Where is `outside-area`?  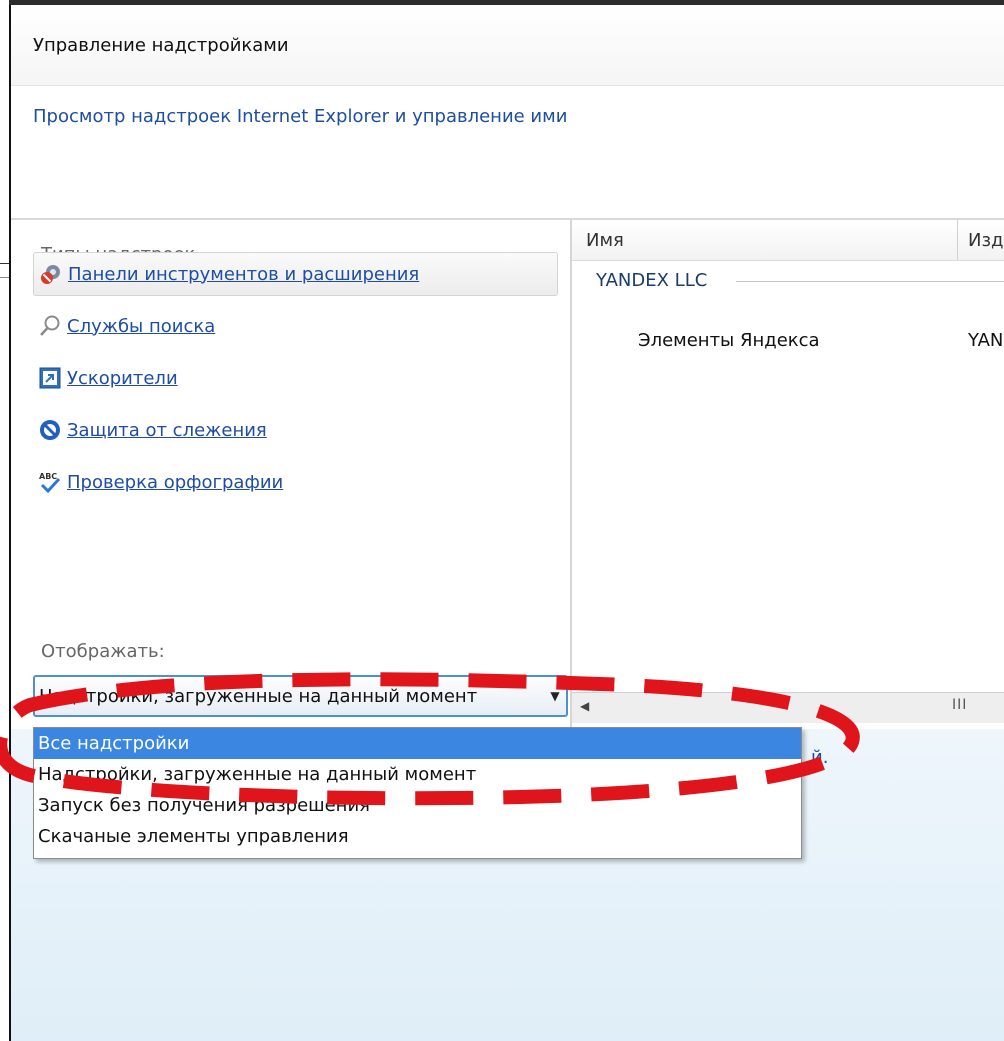
outside-area is located at coordinates (4, 520).